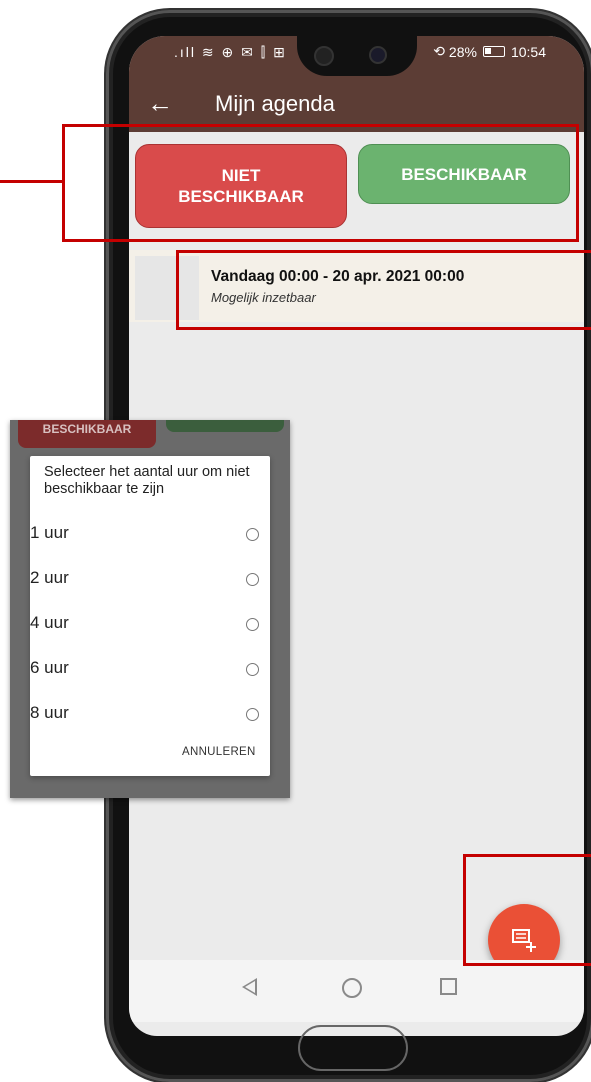  I want to click on option-label: 2 uur, so click(49, 577).